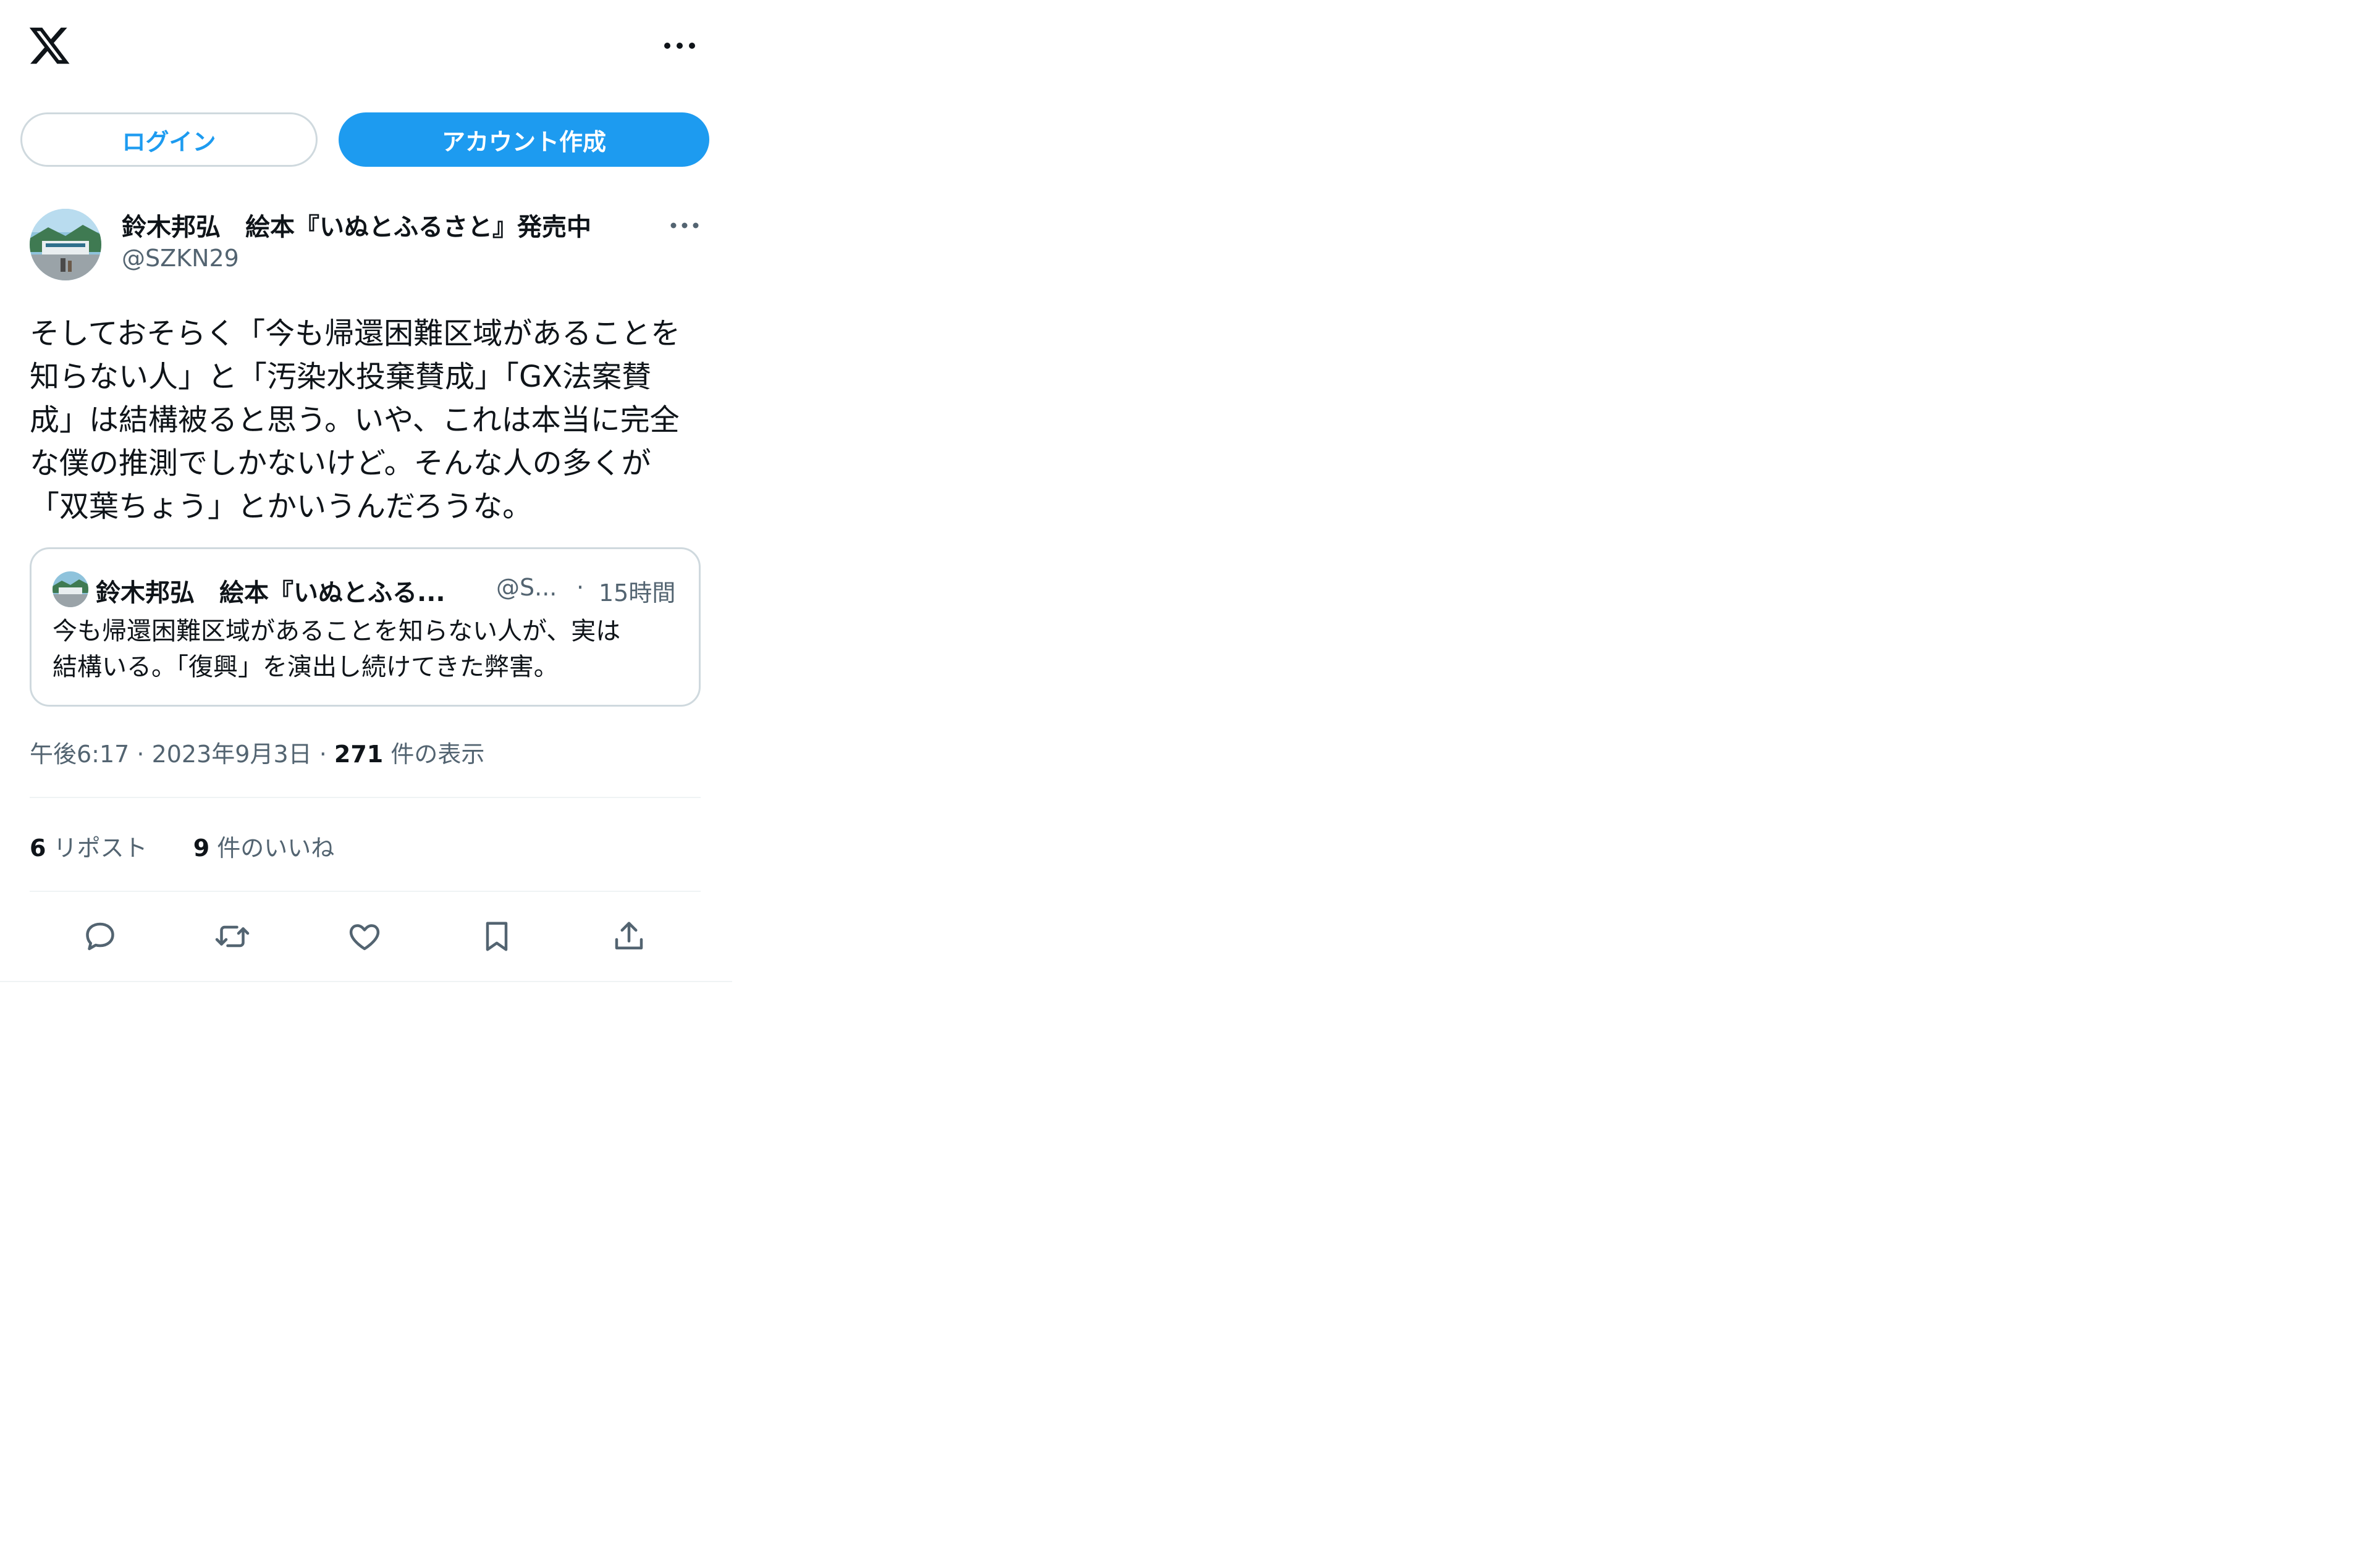 The height and width of the screenshot is (1564, 2380). What do you see at coordinates (355, 333) in the screenshot?
I see `post-text-line: そしておそらく「今も帰還困難区域があることを` at bounding box center [355, 333].